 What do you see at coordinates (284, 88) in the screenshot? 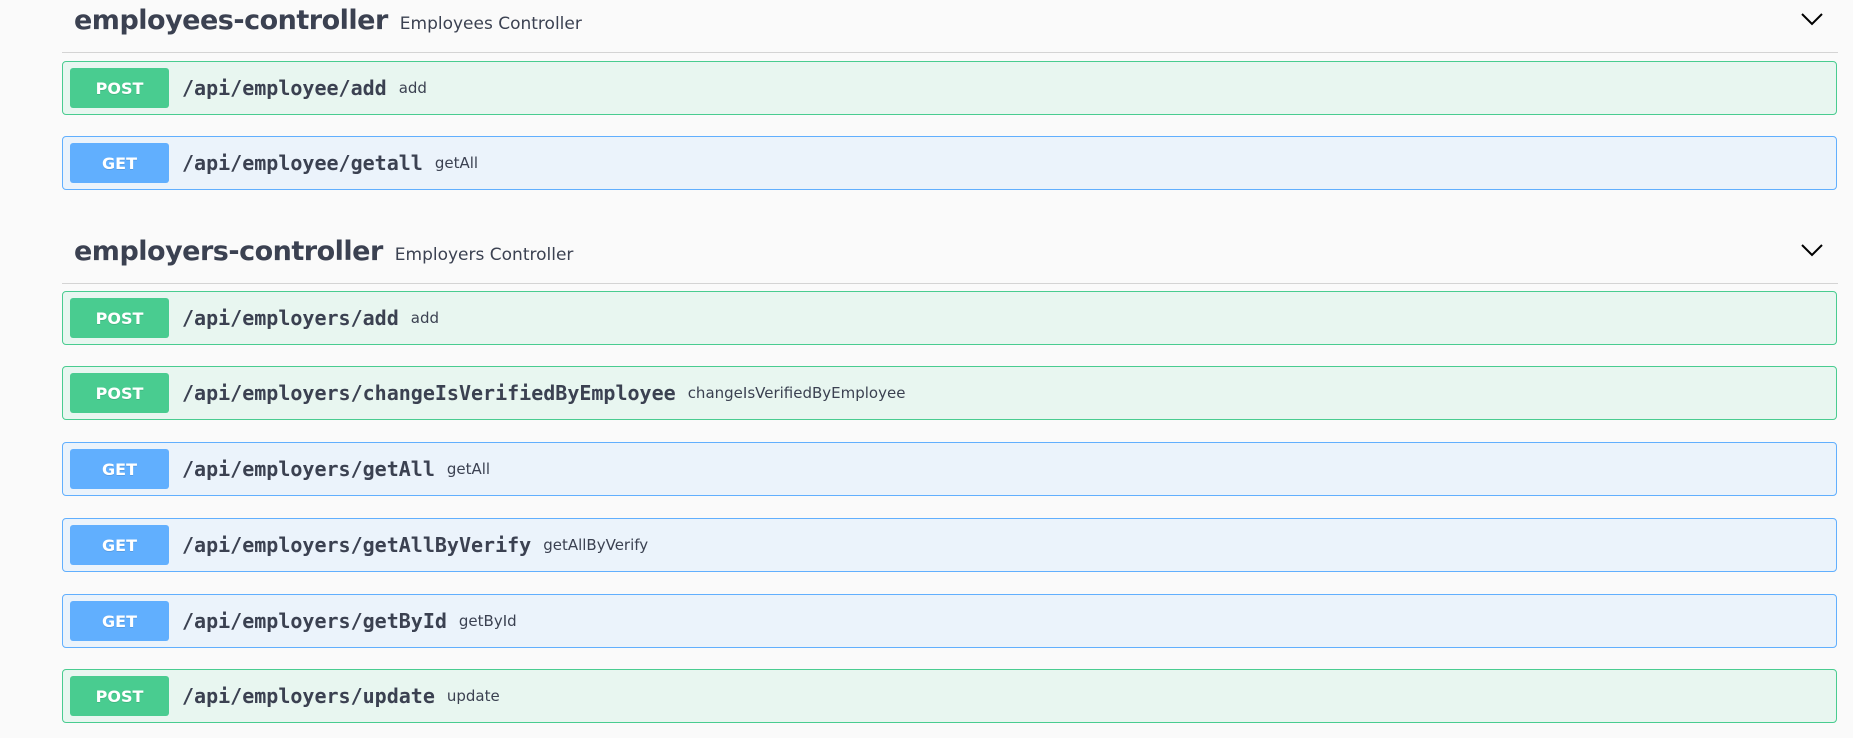
I see `operation-path: /api/employee/add` at bounding box center [284, 88].